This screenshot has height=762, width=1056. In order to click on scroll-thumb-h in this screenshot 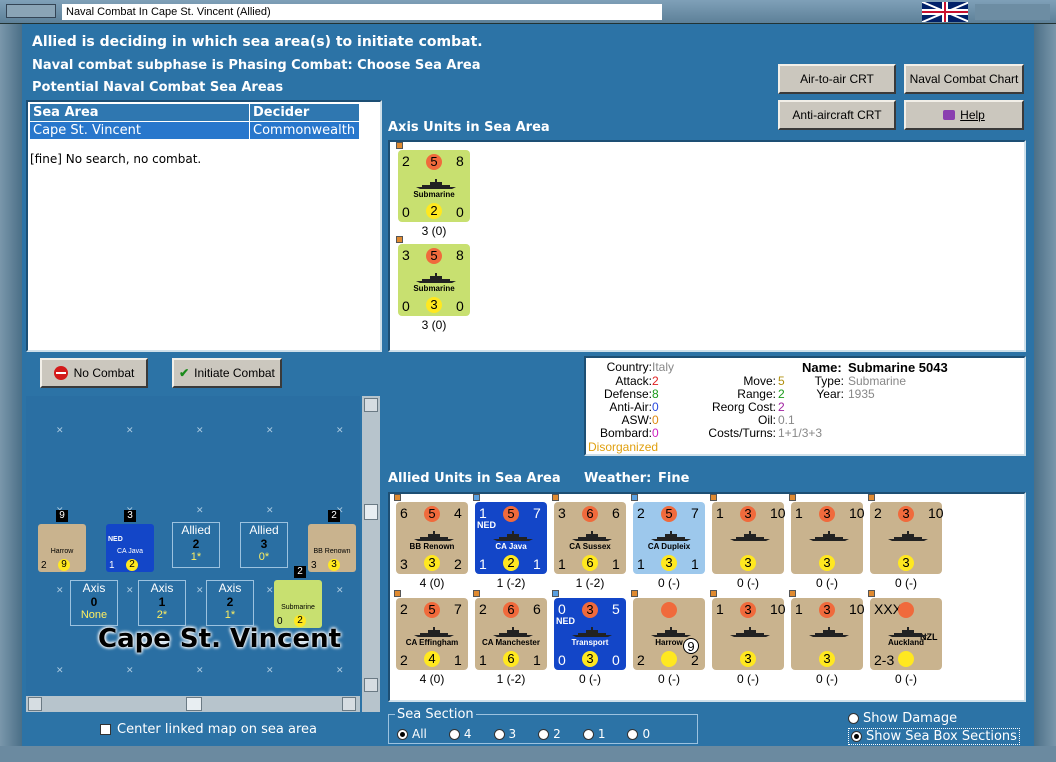, I will do `click(194, 704)`.